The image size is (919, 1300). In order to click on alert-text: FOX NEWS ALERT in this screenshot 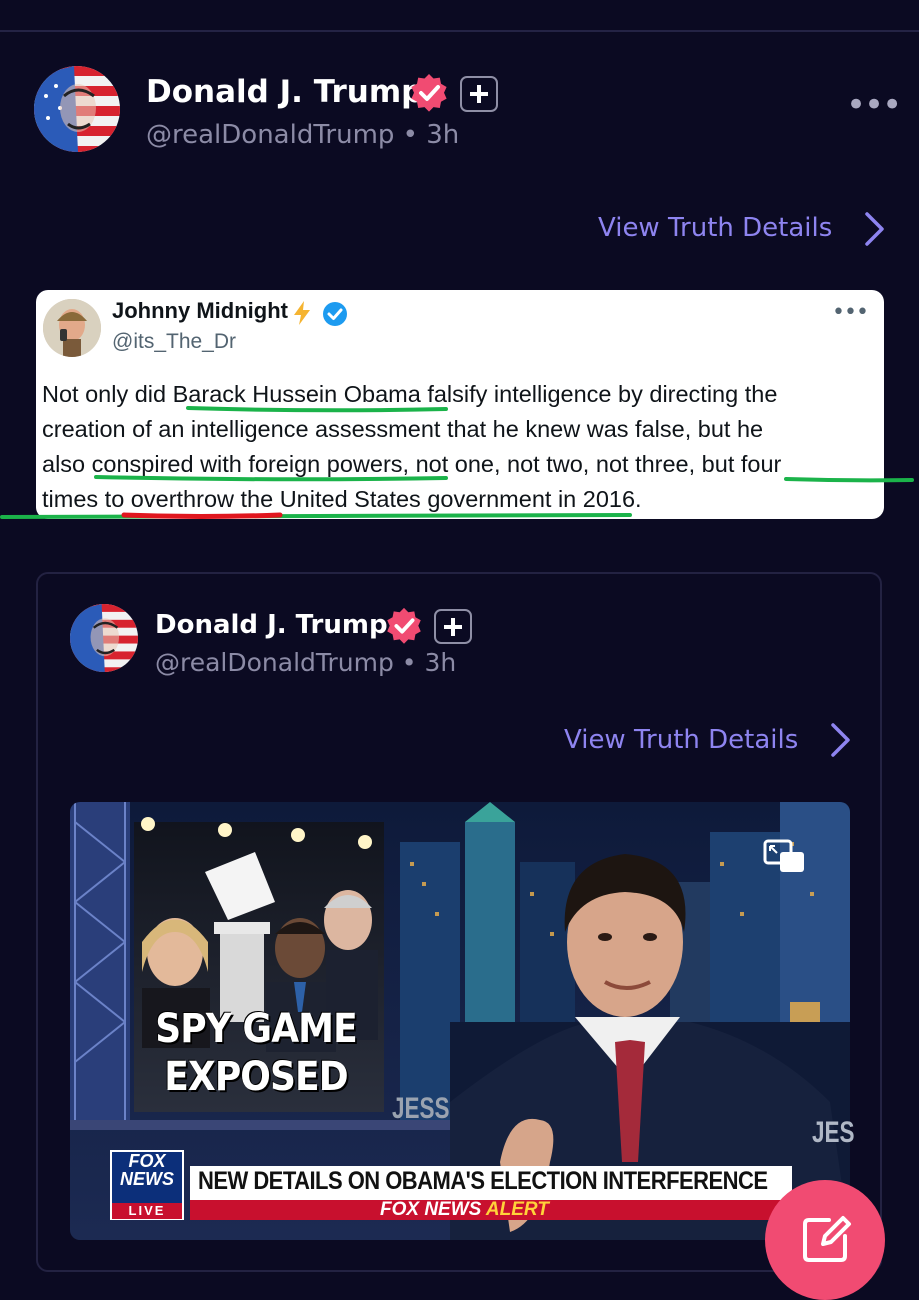, I will do `click(464, 1210)`.